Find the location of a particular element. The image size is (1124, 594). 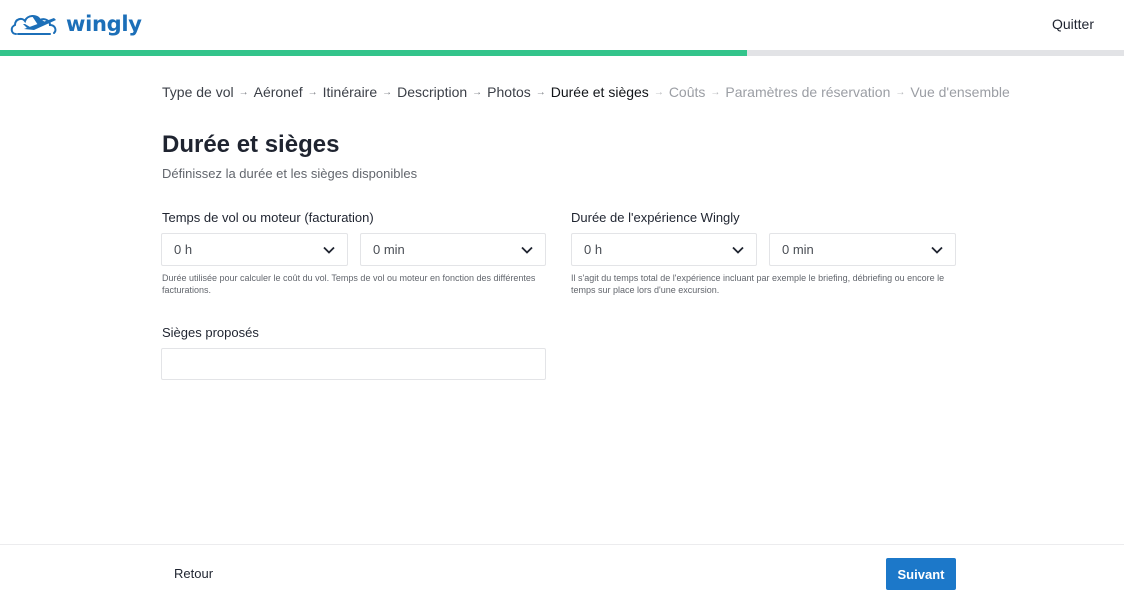

experience-hours-select: 0 h is located at coordinates (664, 249).